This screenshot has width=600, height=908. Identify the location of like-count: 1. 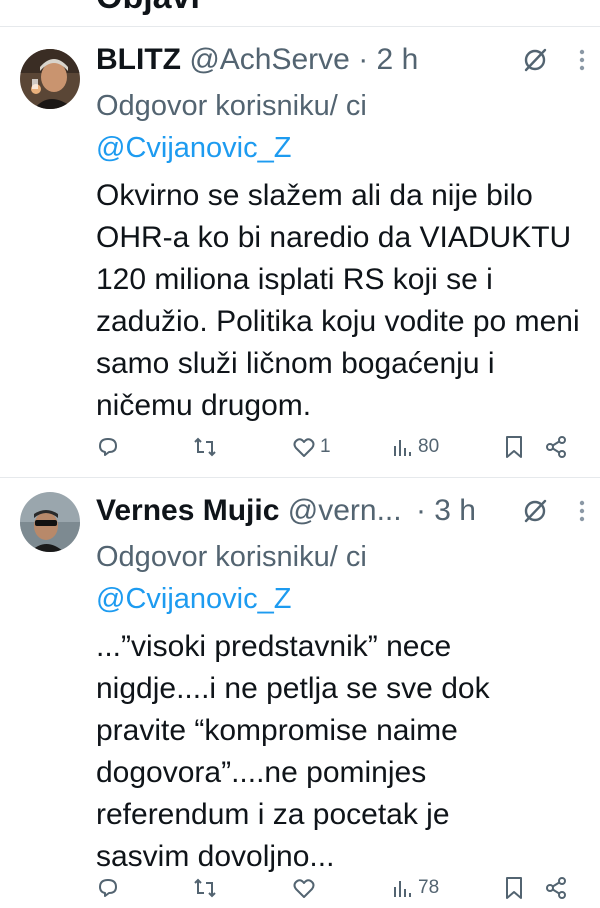
(325, 446).